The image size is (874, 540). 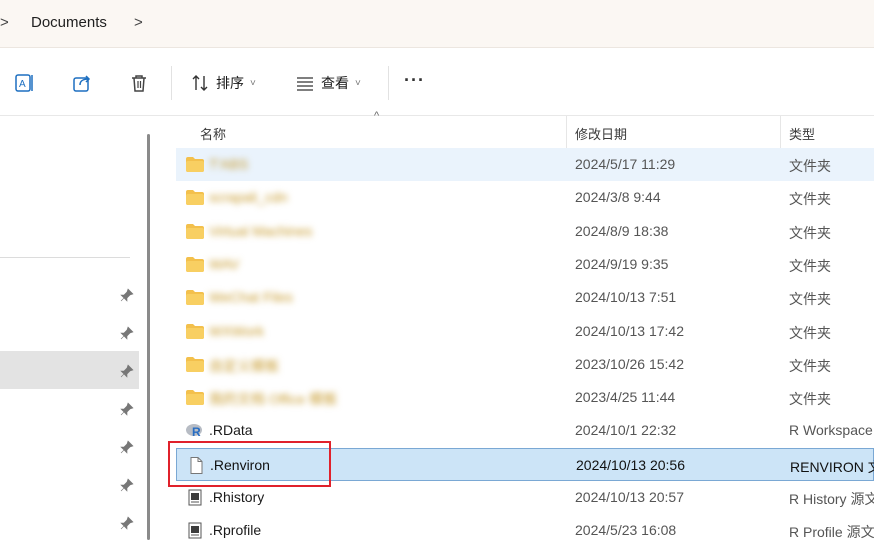 What do you see at coordinates (831, 532) in the screenshot?
I see `file-type: R Profile 源文件` at bounding box center [831, 532].